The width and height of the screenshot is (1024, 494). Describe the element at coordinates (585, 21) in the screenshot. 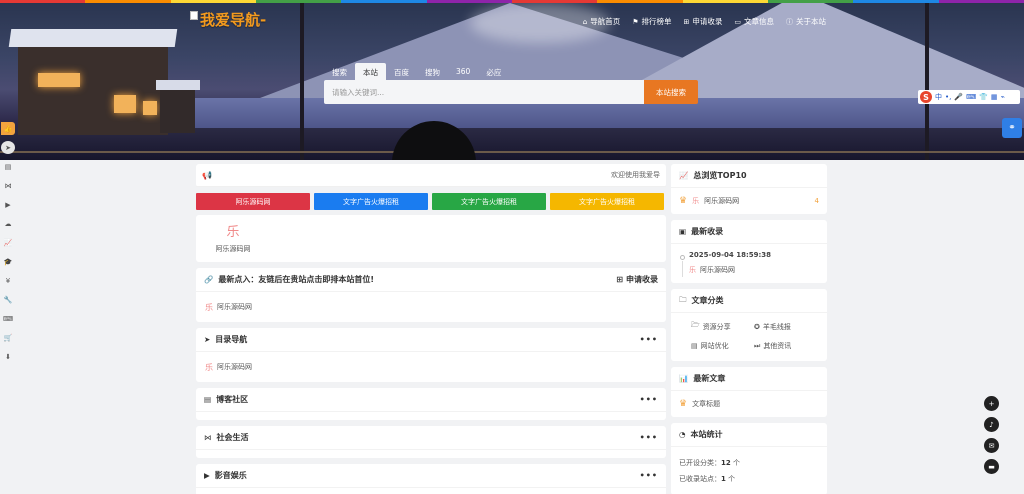

I see `home-icon: ⌂` at that location.